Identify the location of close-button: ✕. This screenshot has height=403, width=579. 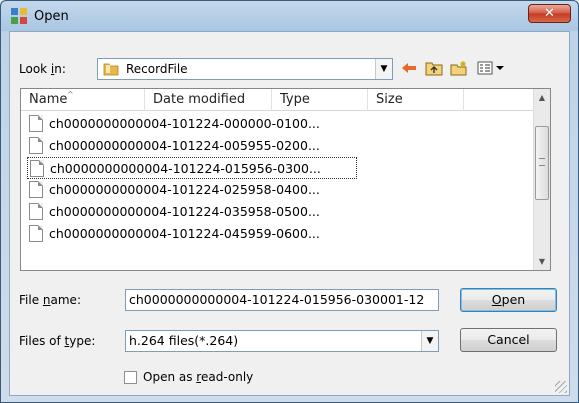
(549, 13).